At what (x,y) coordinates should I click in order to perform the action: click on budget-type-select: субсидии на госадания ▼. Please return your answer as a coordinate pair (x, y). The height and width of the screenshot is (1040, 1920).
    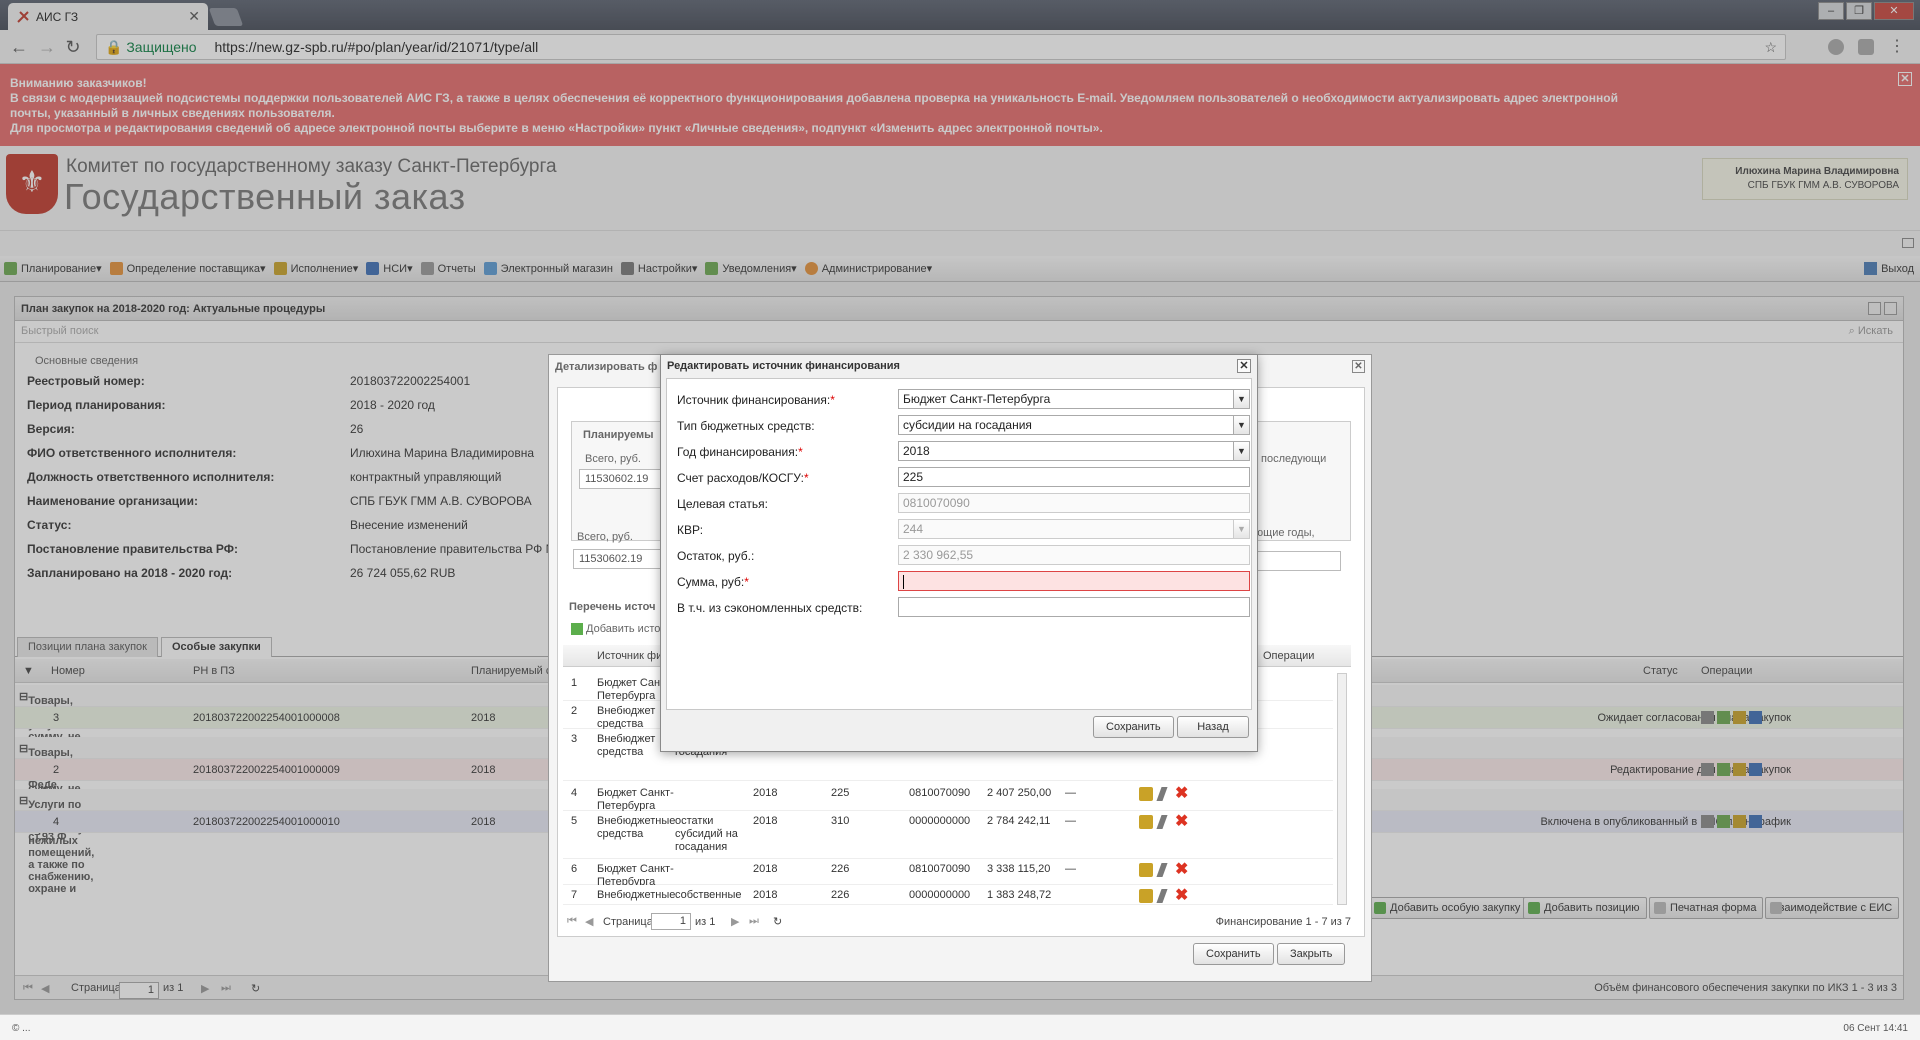
    Looking at the image, I should click on (1074, 425).